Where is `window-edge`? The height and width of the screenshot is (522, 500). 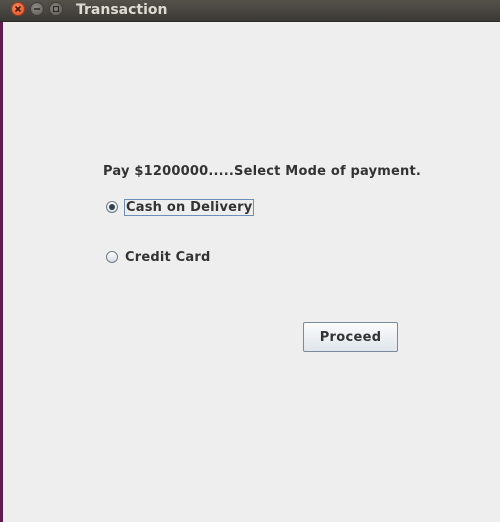
window-edge is located at coordinates (1, 261).